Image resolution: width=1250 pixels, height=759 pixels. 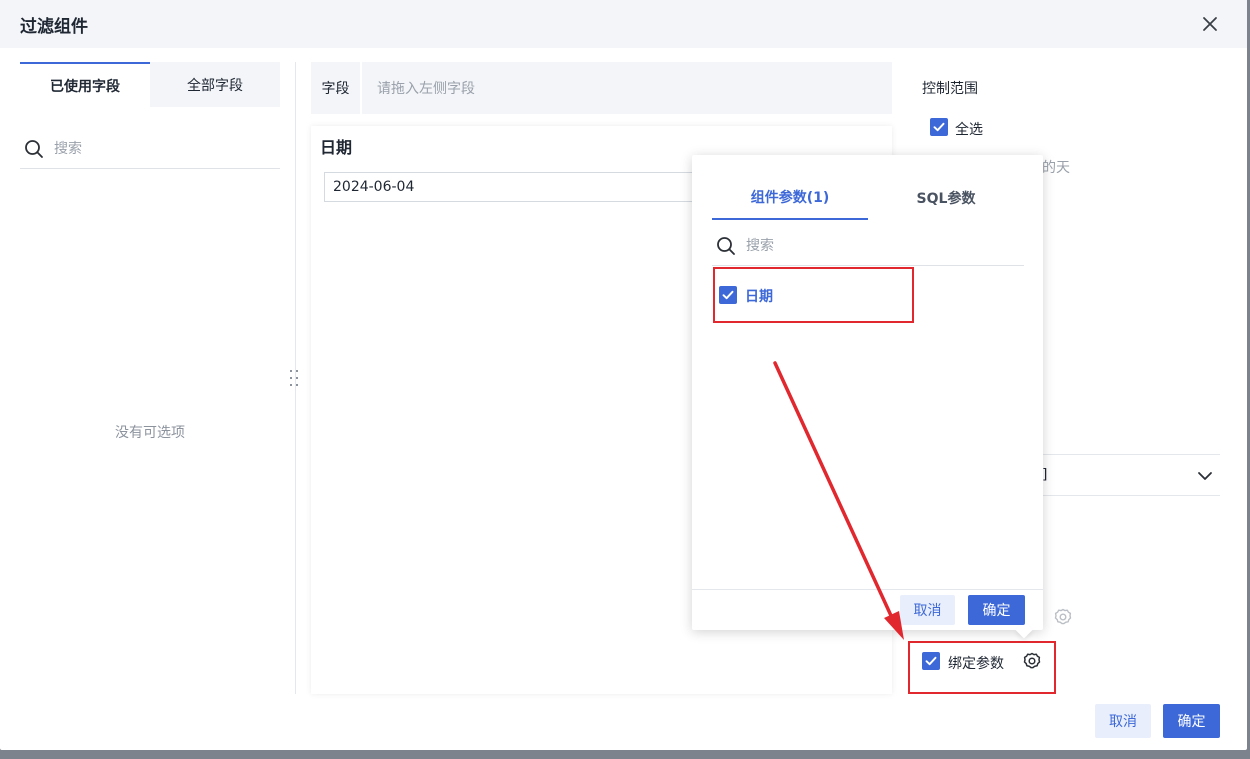 What do you see at coordinates (150, 433) in the screenshot?
I see `empty-state-text: 没有可选项` at bounding box center [150, 433].